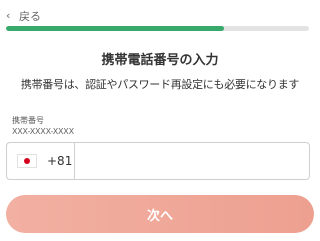  I want to click on phone-field-hint: XXX-XXXX-XXXX, so click(43, 131).